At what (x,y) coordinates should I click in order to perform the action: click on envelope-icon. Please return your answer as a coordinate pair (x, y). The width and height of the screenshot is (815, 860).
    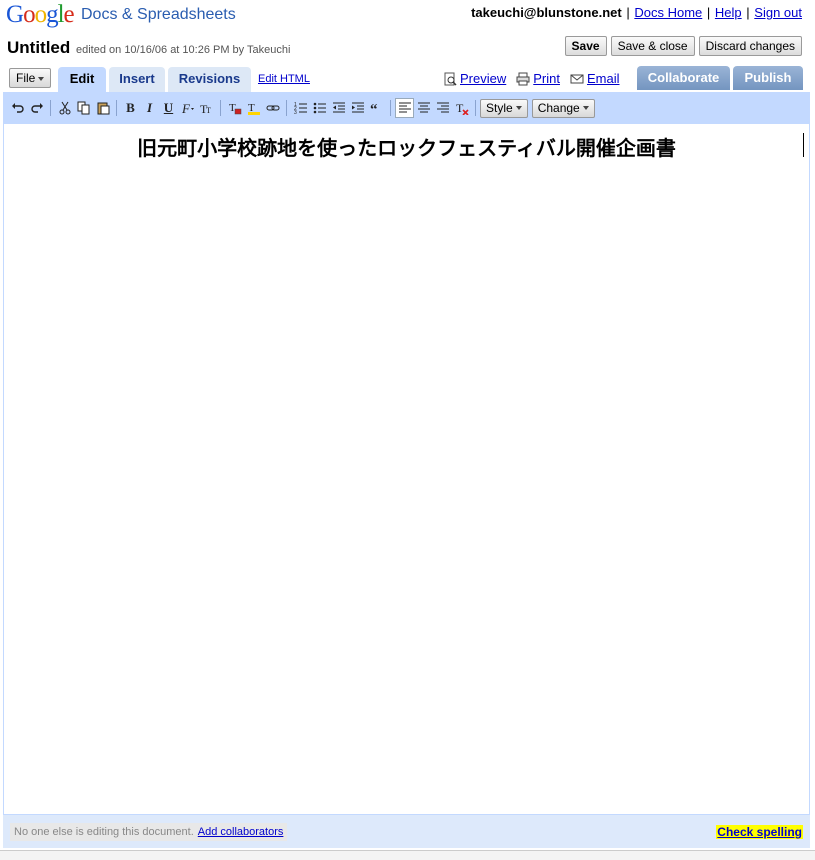
    Looking at the image, I should click on (577, 78).